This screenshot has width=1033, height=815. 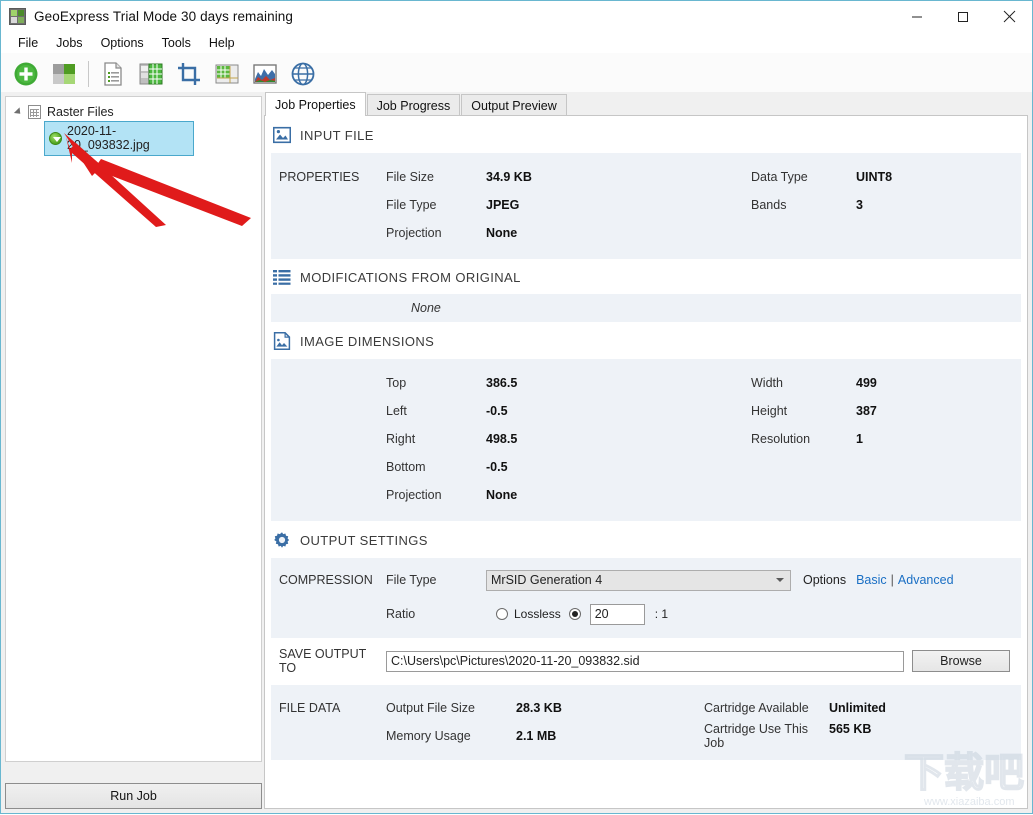 I want to click on menu-help: Help, so click(x=222, y=43).